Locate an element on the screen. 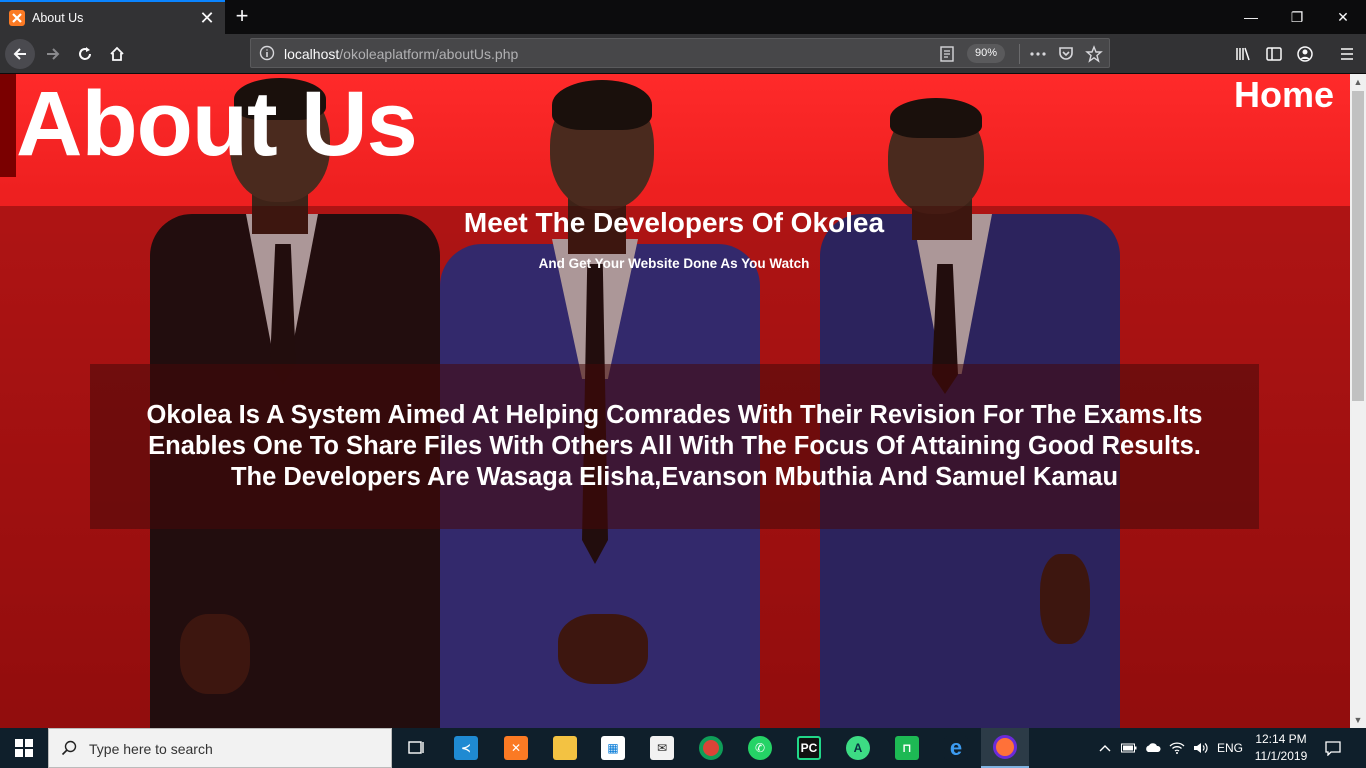  back-button is located at coordinates (20, 54).